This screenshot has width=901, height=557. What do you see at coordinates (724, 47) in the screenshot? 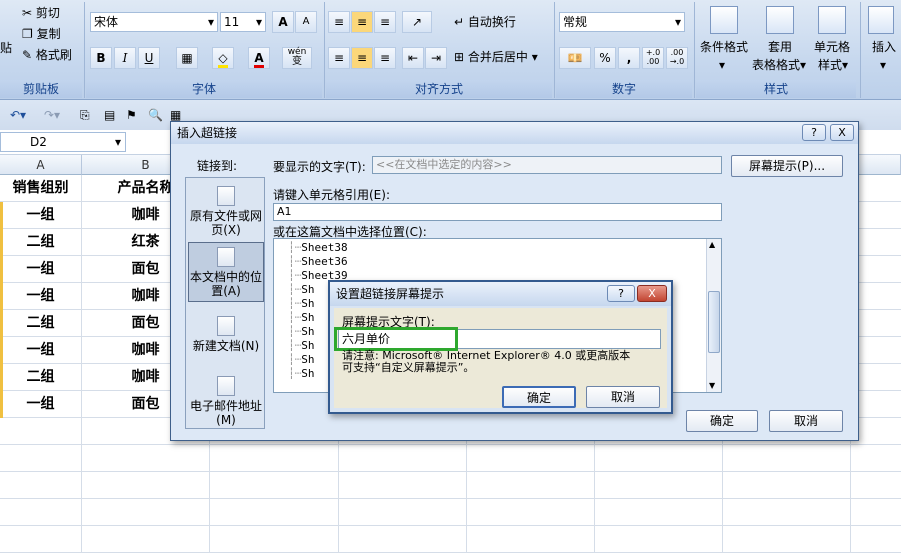
I see `conditional-format-button: 条件格式` at bounding box center [724, 47].